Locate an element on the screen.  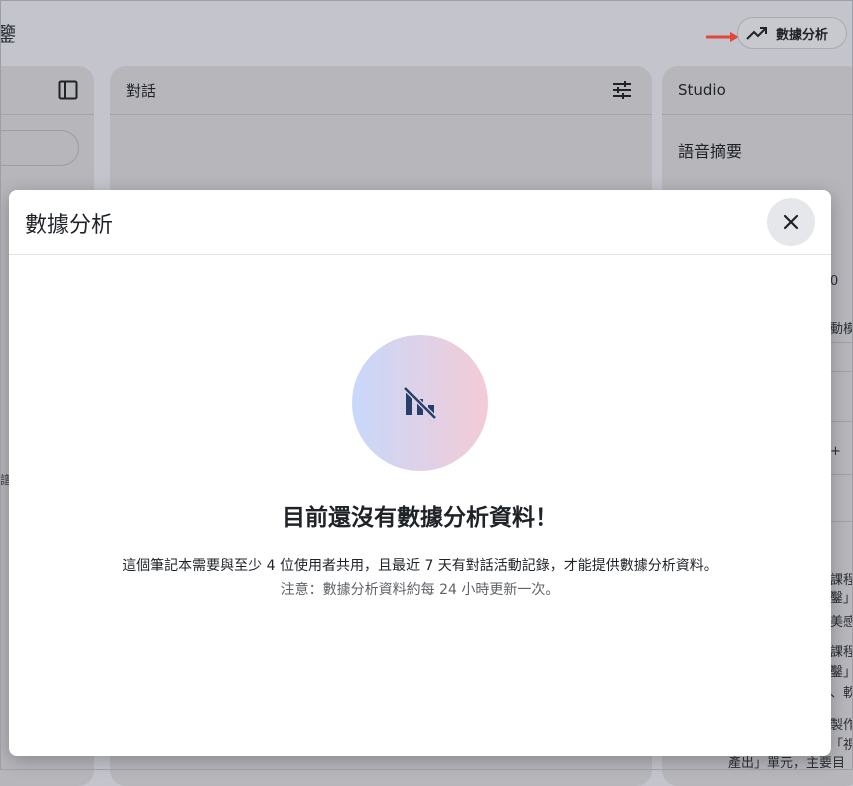
source-search-field is located at coordinates (39, 148).